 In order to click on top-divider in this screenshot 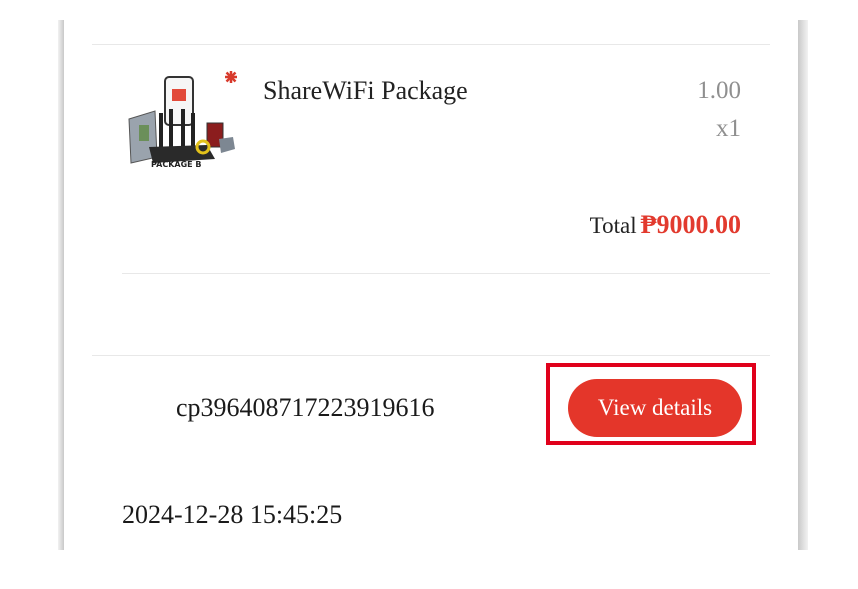, I will do `click(431, 44)`.